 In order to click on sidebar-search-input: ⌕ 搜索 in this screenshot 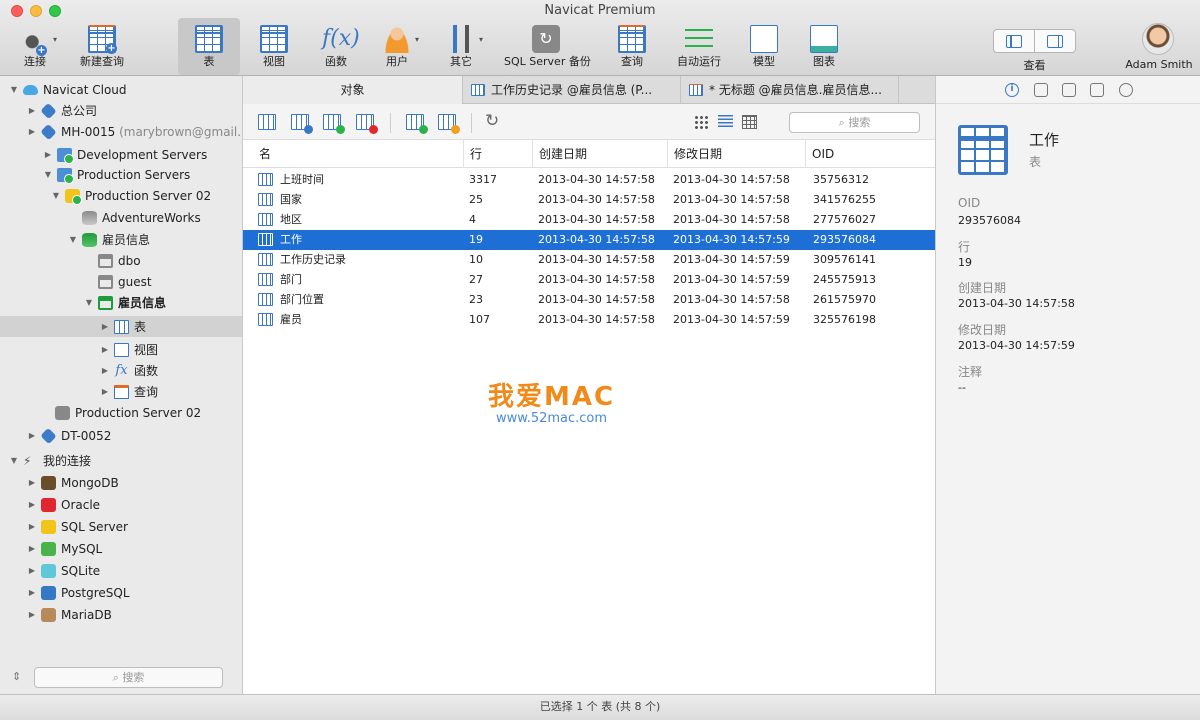, I will do `click(128, 677)`.